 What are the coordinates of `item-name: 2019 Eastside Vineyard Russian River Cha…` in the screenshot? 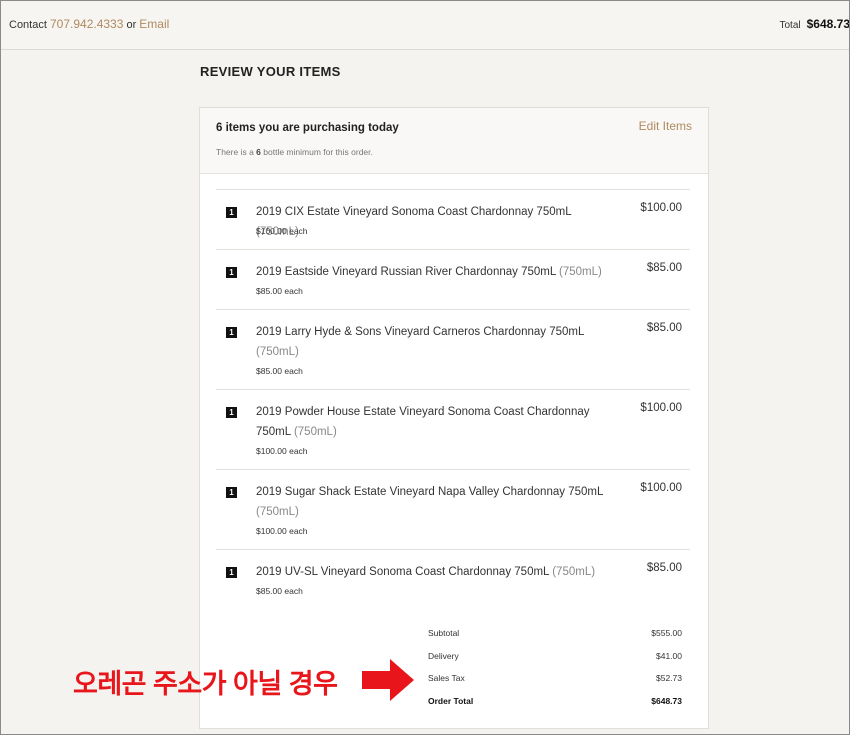 It's located at (429, 272).